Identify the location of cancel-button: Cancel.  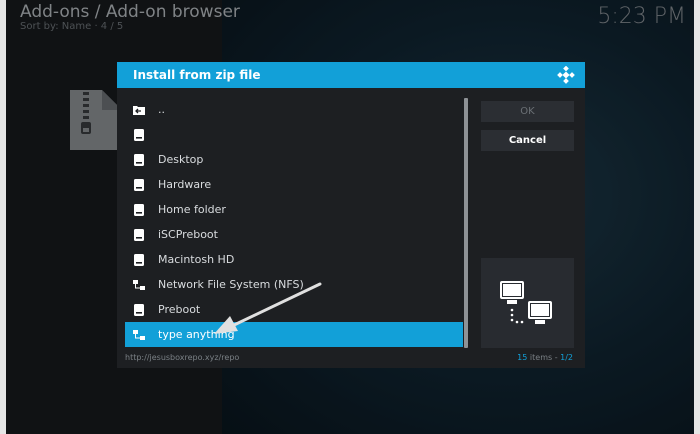
(527, 140).